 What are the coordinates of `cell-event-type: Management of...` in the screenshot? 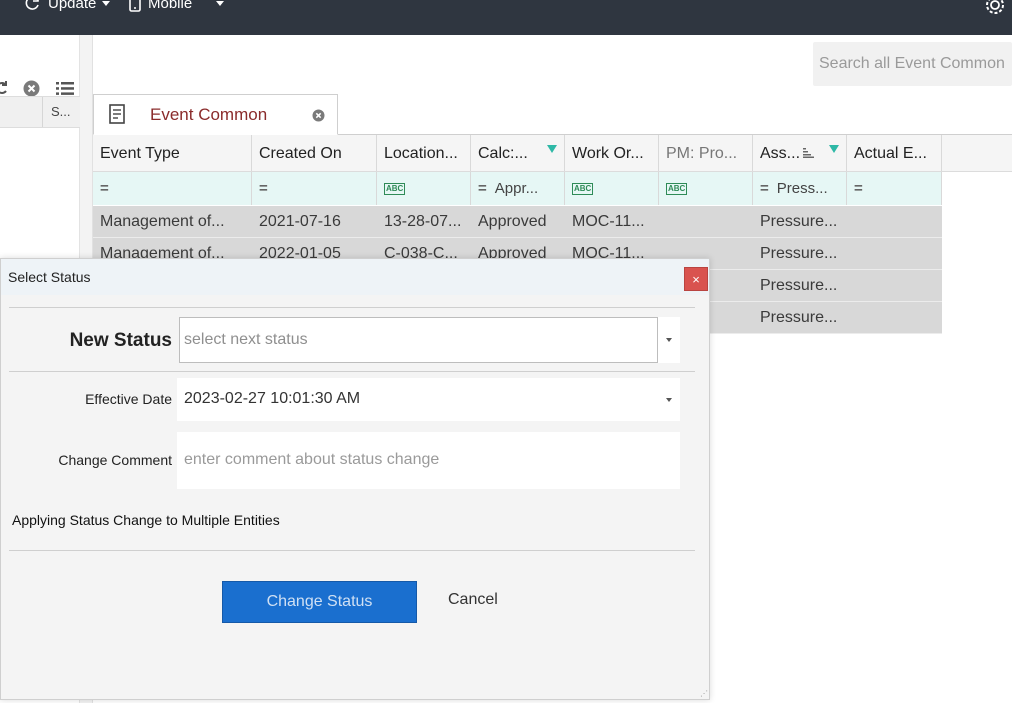 It's located at (162, 221).